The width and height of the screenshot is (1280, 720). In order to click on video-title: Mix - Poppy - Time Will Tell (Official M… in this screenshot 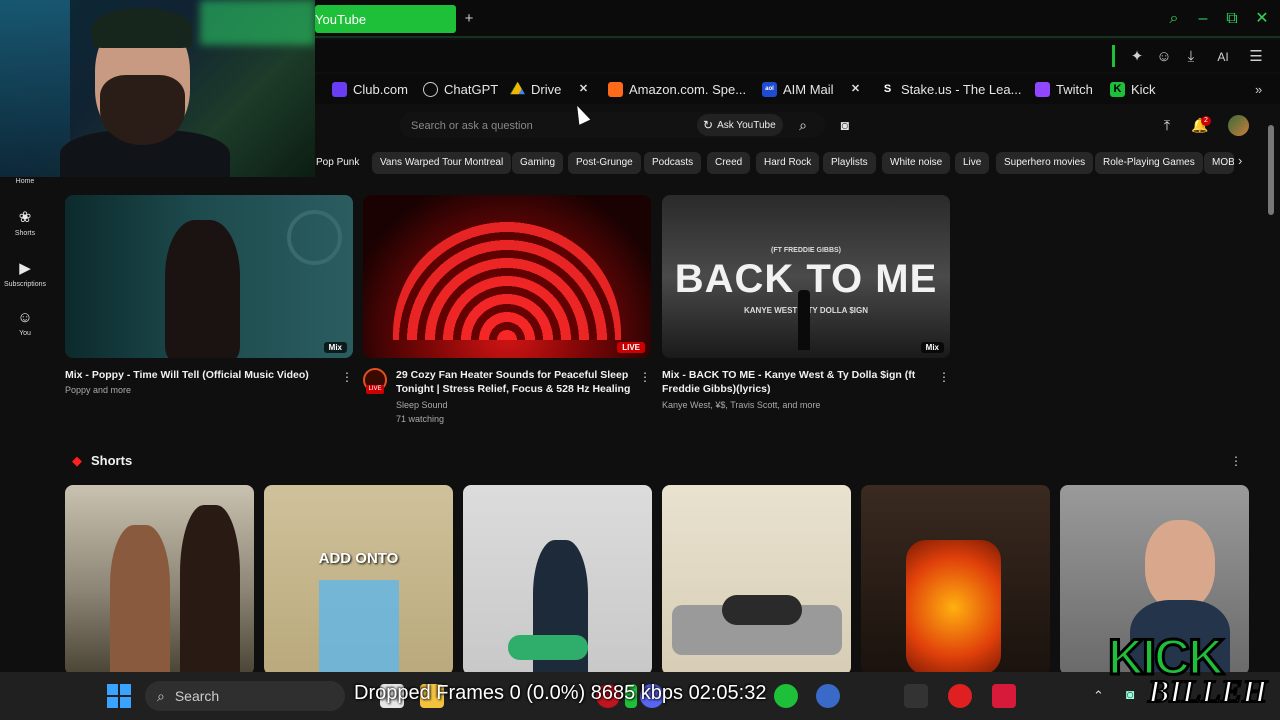, I will do `click(200, 375)`.